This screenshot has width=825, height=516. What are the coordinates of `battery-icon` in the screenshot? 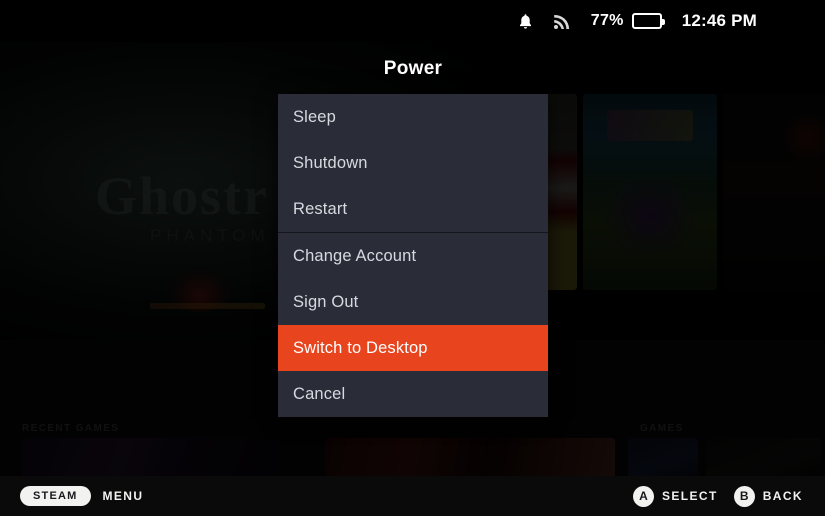 It's located at (648, 21).